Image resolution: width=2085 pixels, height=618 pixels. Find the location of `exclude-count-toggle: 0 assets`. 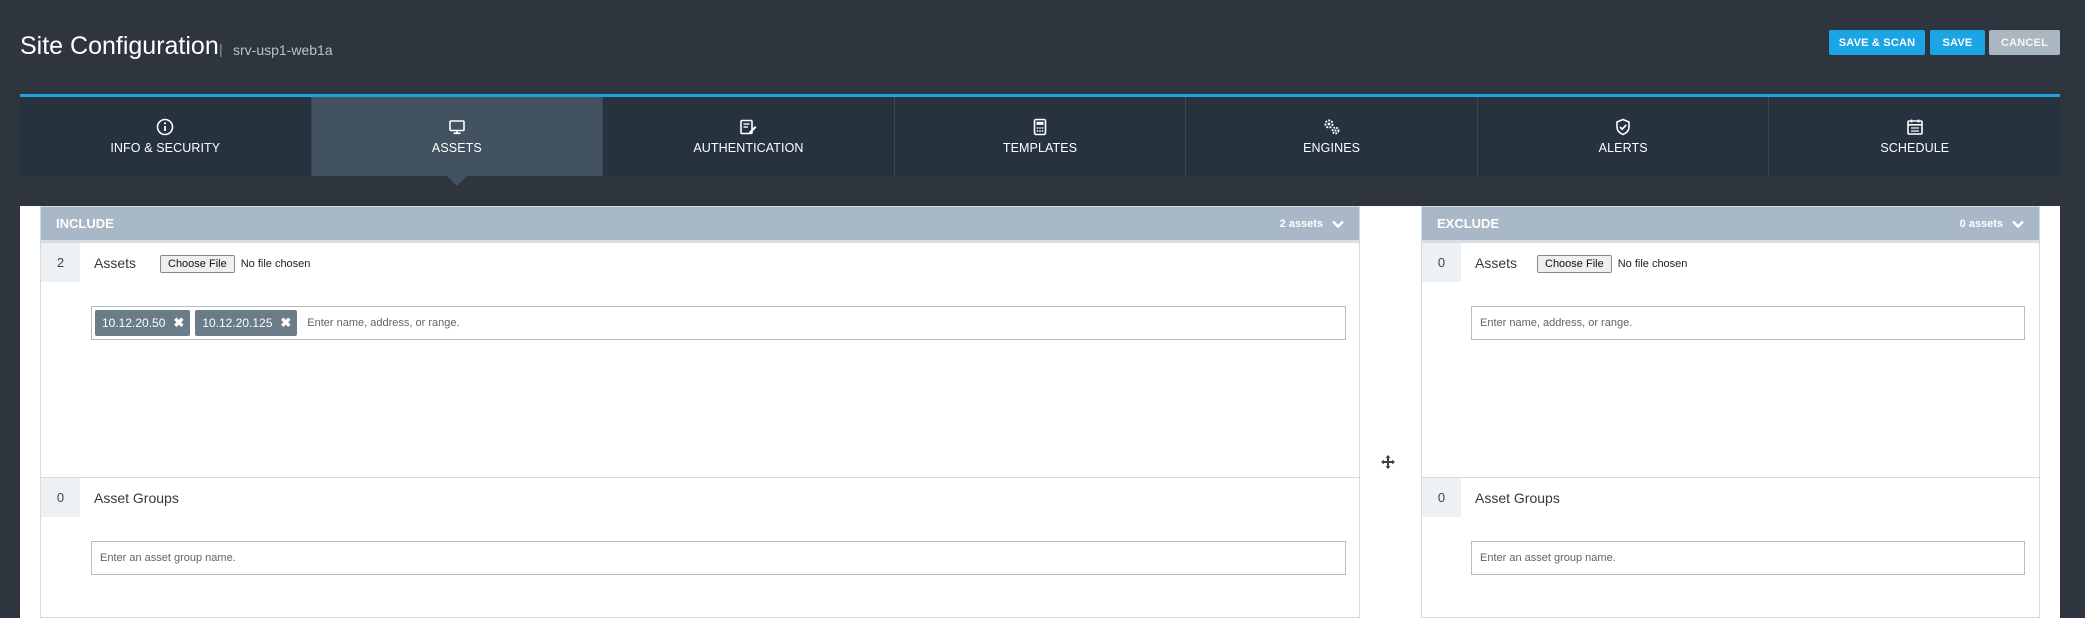

exclude-count-toggle: 0 assets is located at coordinates (1992, 224).